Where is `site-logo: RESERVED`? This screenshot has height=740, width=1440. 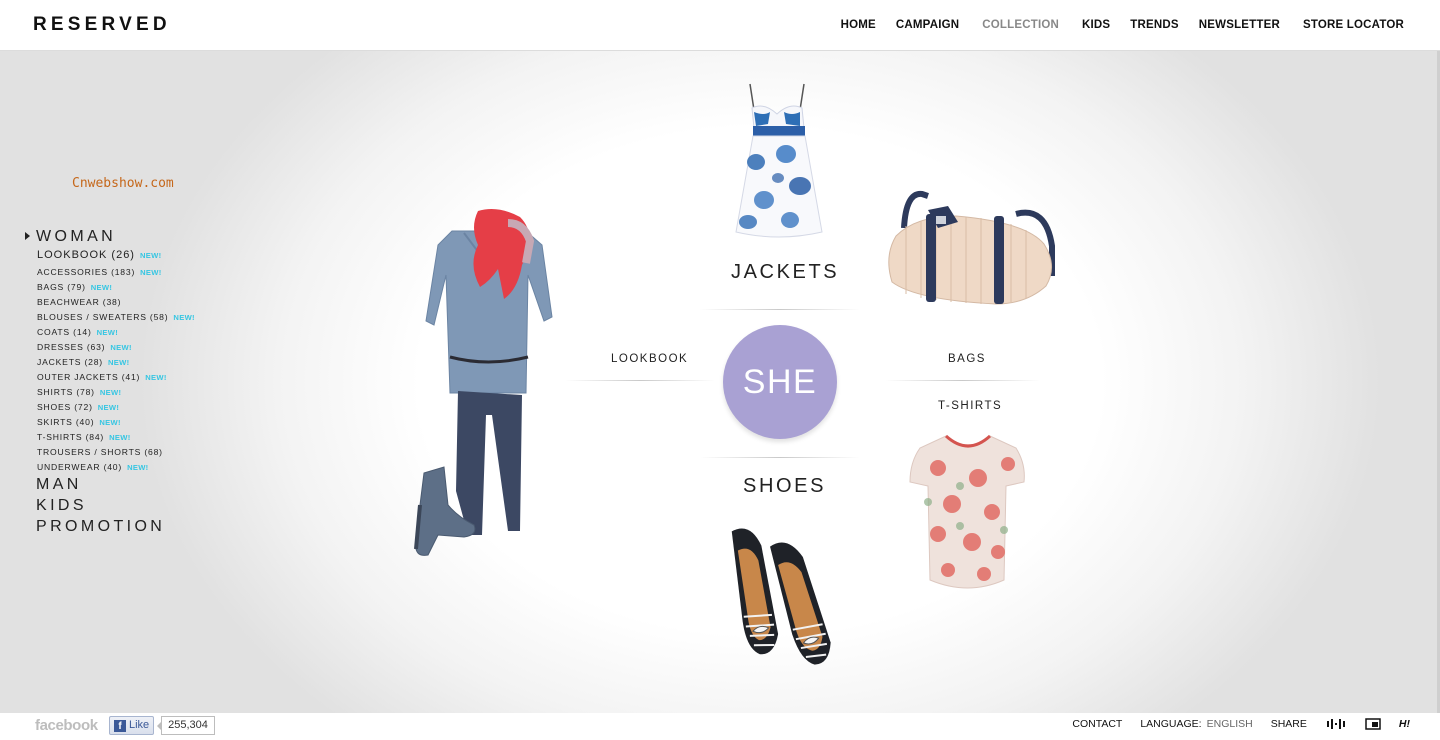 site-logo: RESERVED is located at coordinates (102, 25).